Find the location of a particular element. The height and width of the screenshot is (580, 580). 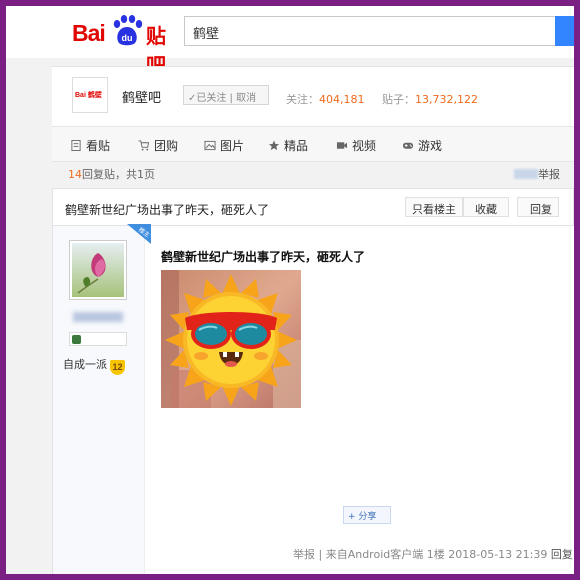

star-icon is located at coordinates (274, 145).